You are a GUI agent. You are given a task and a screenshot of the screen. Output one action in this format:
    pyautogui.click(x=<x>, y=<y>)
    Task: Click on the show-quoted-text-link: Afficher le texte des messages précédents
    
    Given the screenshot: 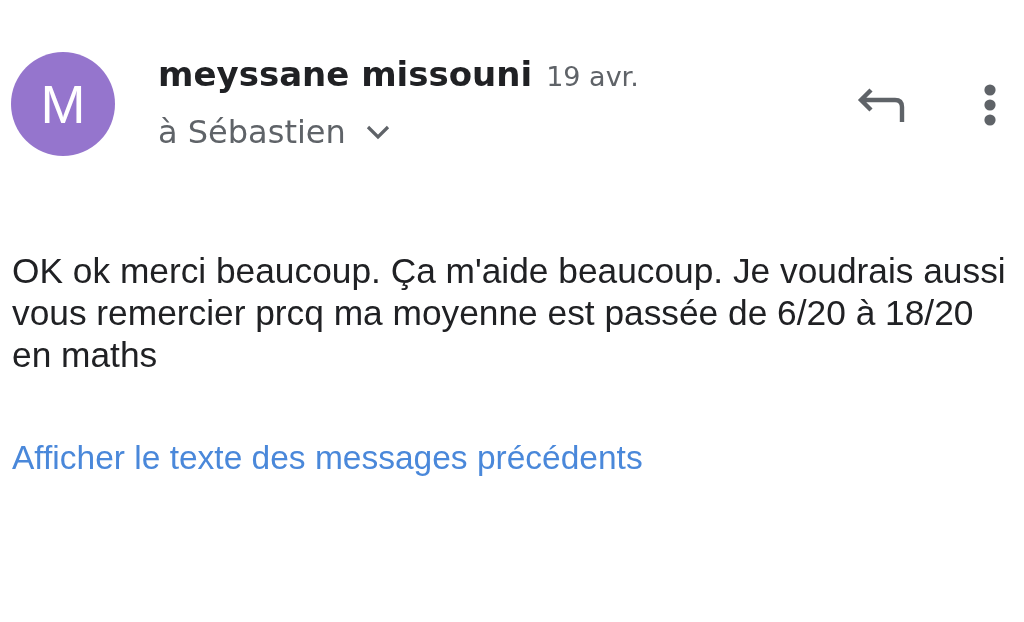 What is the action you would take?
    pyautogui.click(x=327, y=458)
    